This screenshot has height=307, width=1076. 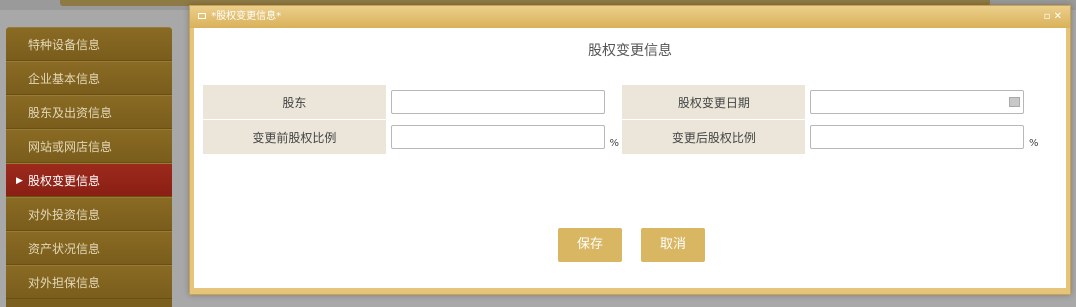 I want to click on sidebar-item-label: 资产状况信息, so click(x=64, y=249).